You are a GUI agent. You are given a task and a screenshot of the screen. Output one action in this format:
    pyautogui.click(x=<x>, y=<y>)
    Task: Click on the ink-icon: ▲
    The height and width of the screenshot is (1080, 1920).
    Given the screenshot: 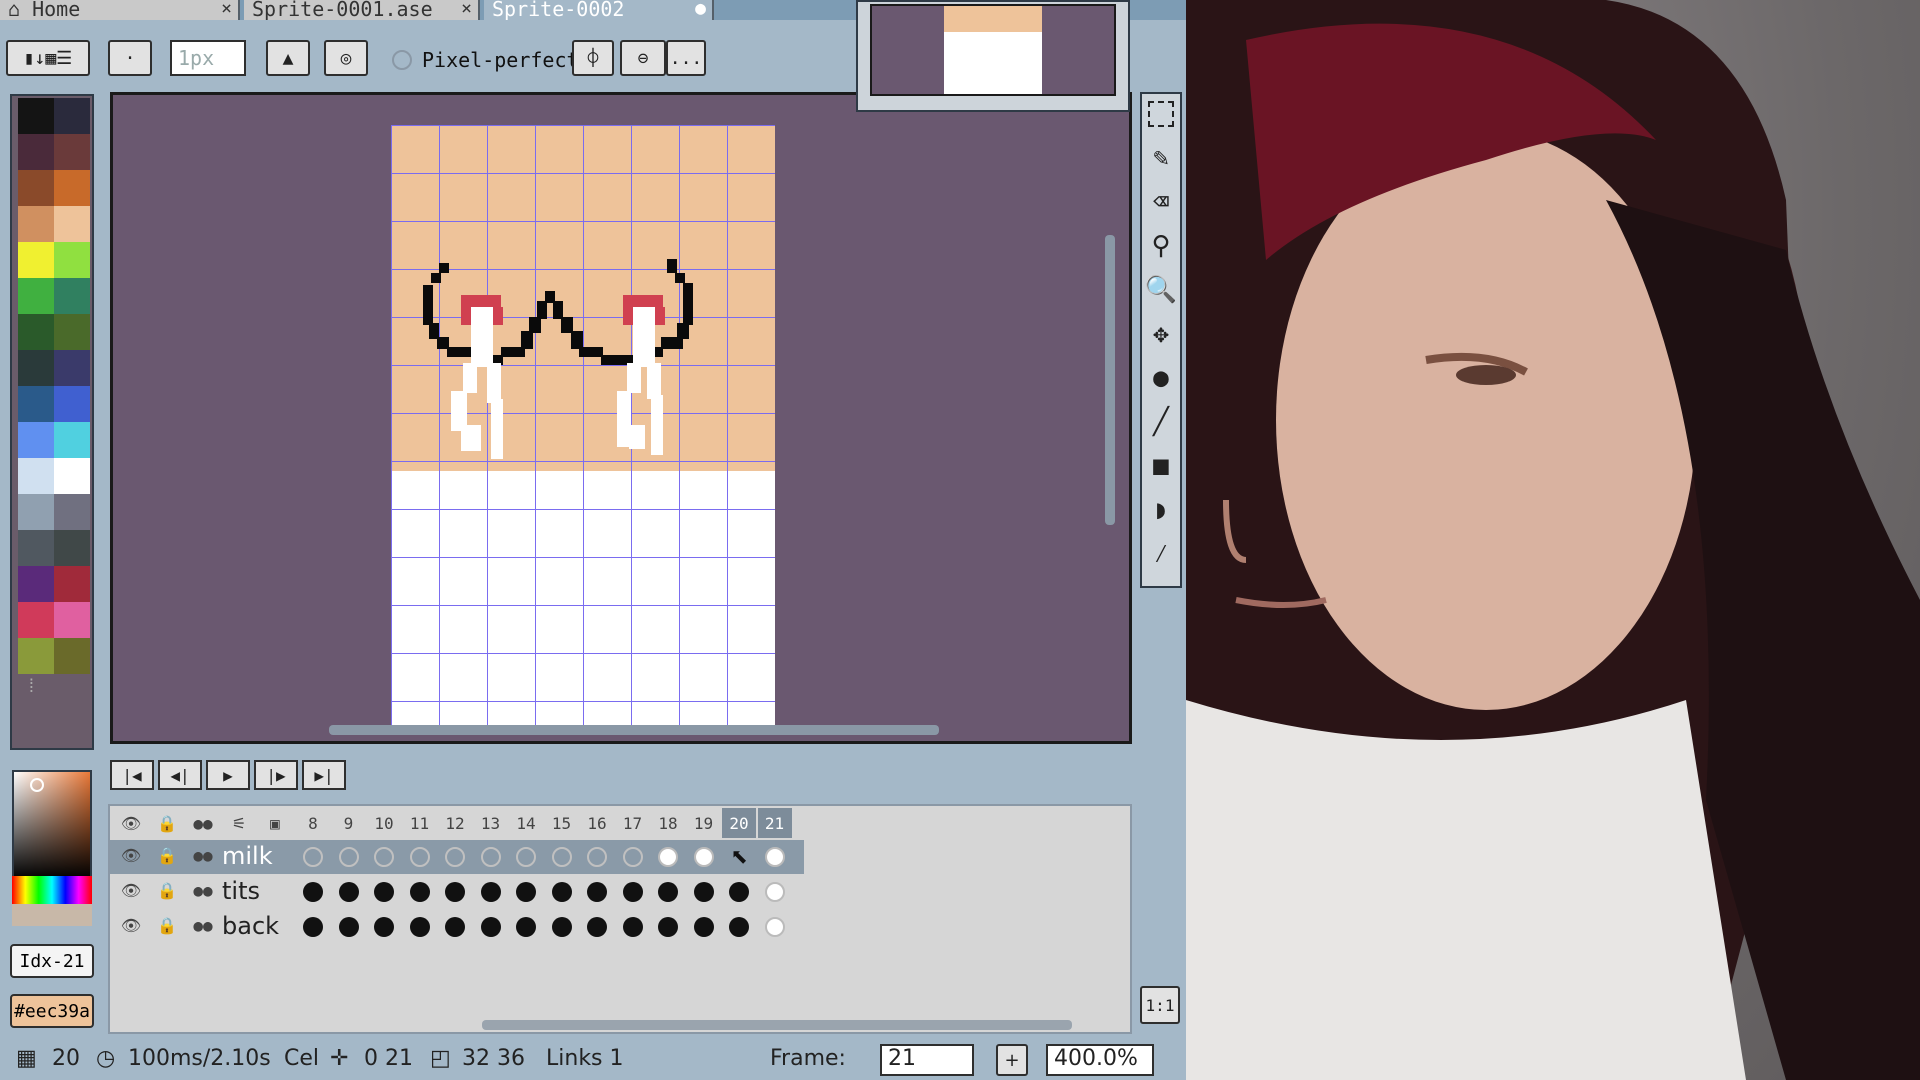 What is the action you would take?
    pyautogui.click(x=288, y=58)
    